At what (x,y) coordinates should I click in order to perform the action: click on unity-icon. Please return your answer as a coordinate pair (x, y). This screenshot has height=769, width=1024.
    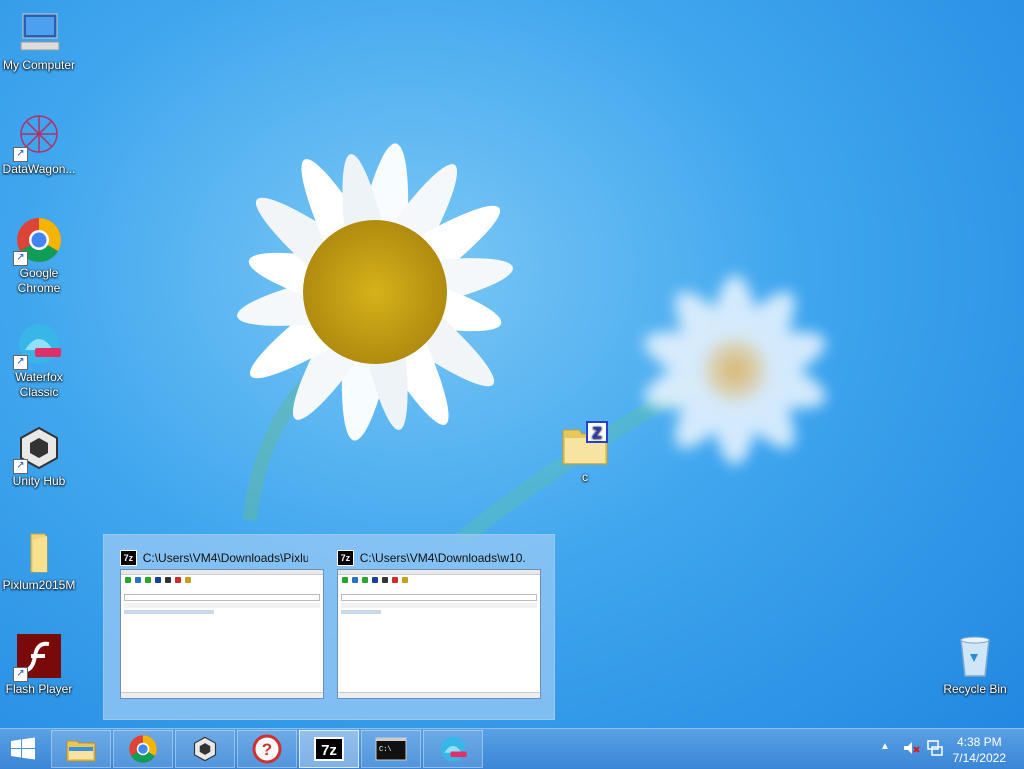
    Looking at the image, I should click on (205, 749).